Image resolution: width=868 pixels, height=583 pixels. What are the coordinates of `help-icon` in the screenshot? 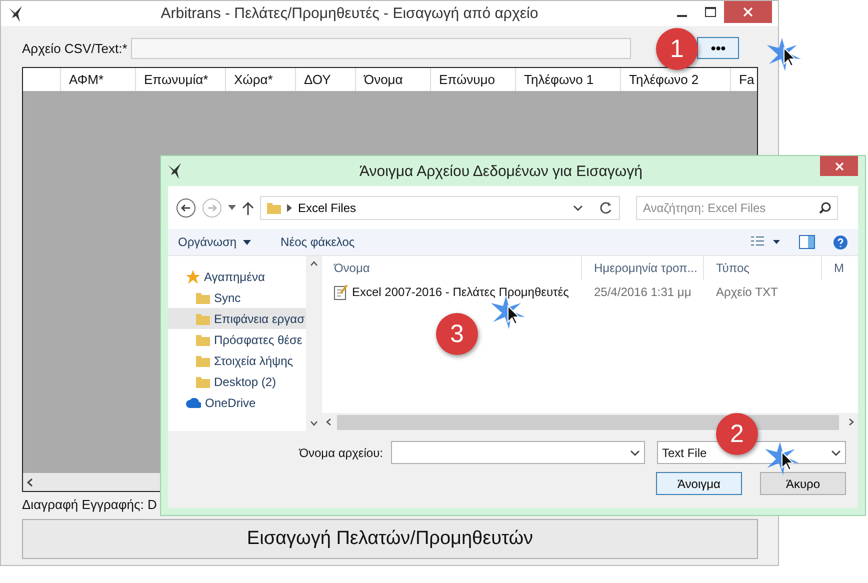 It's located at (840, 242).